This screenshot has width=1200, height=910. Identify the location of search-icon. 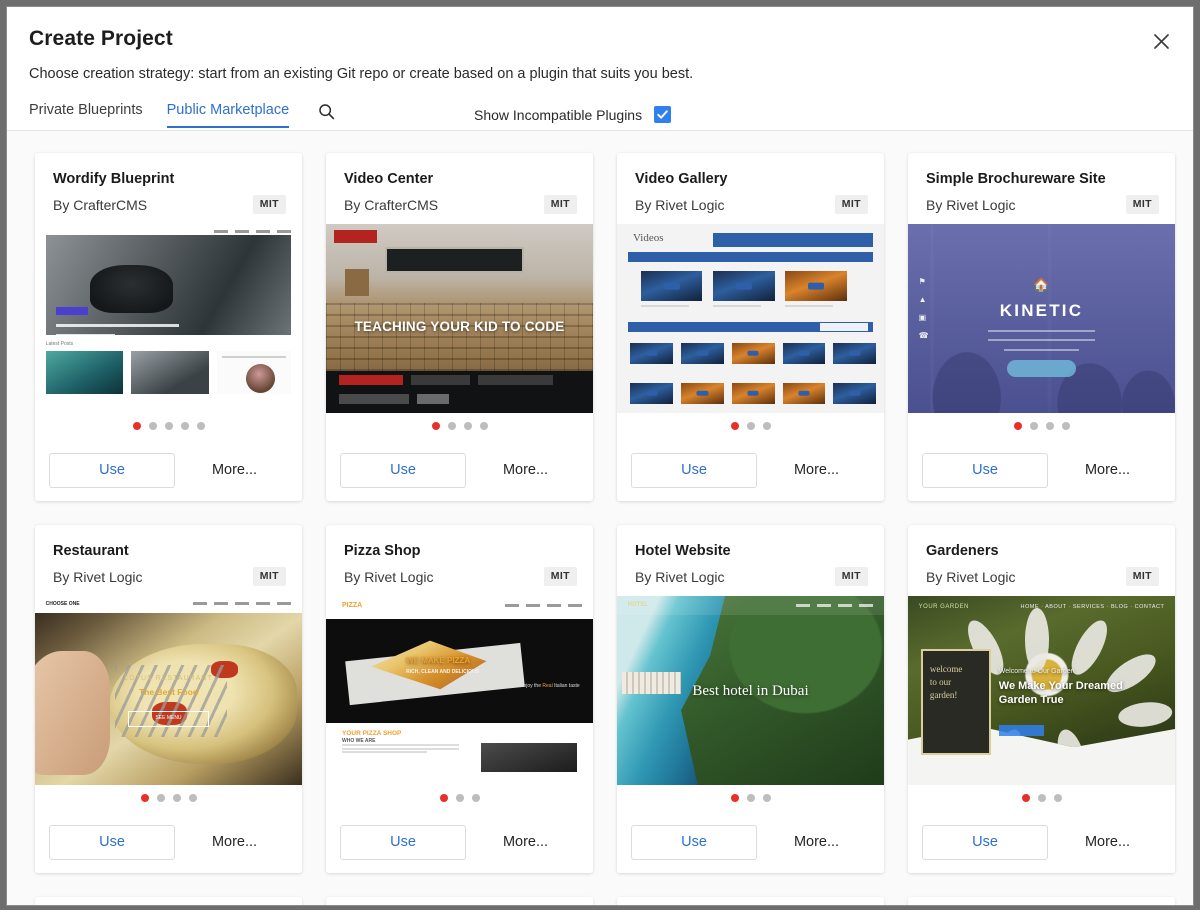
(326, 111).